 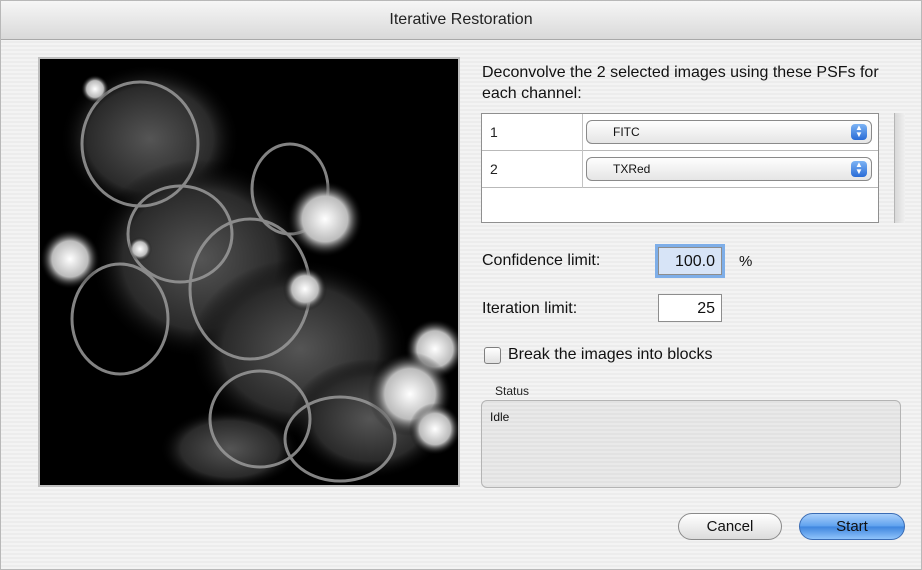 What do you see at coordinates (626, 132) in the screenshot?
I see `popup-value: FITC` at bounding box center [626, 132].